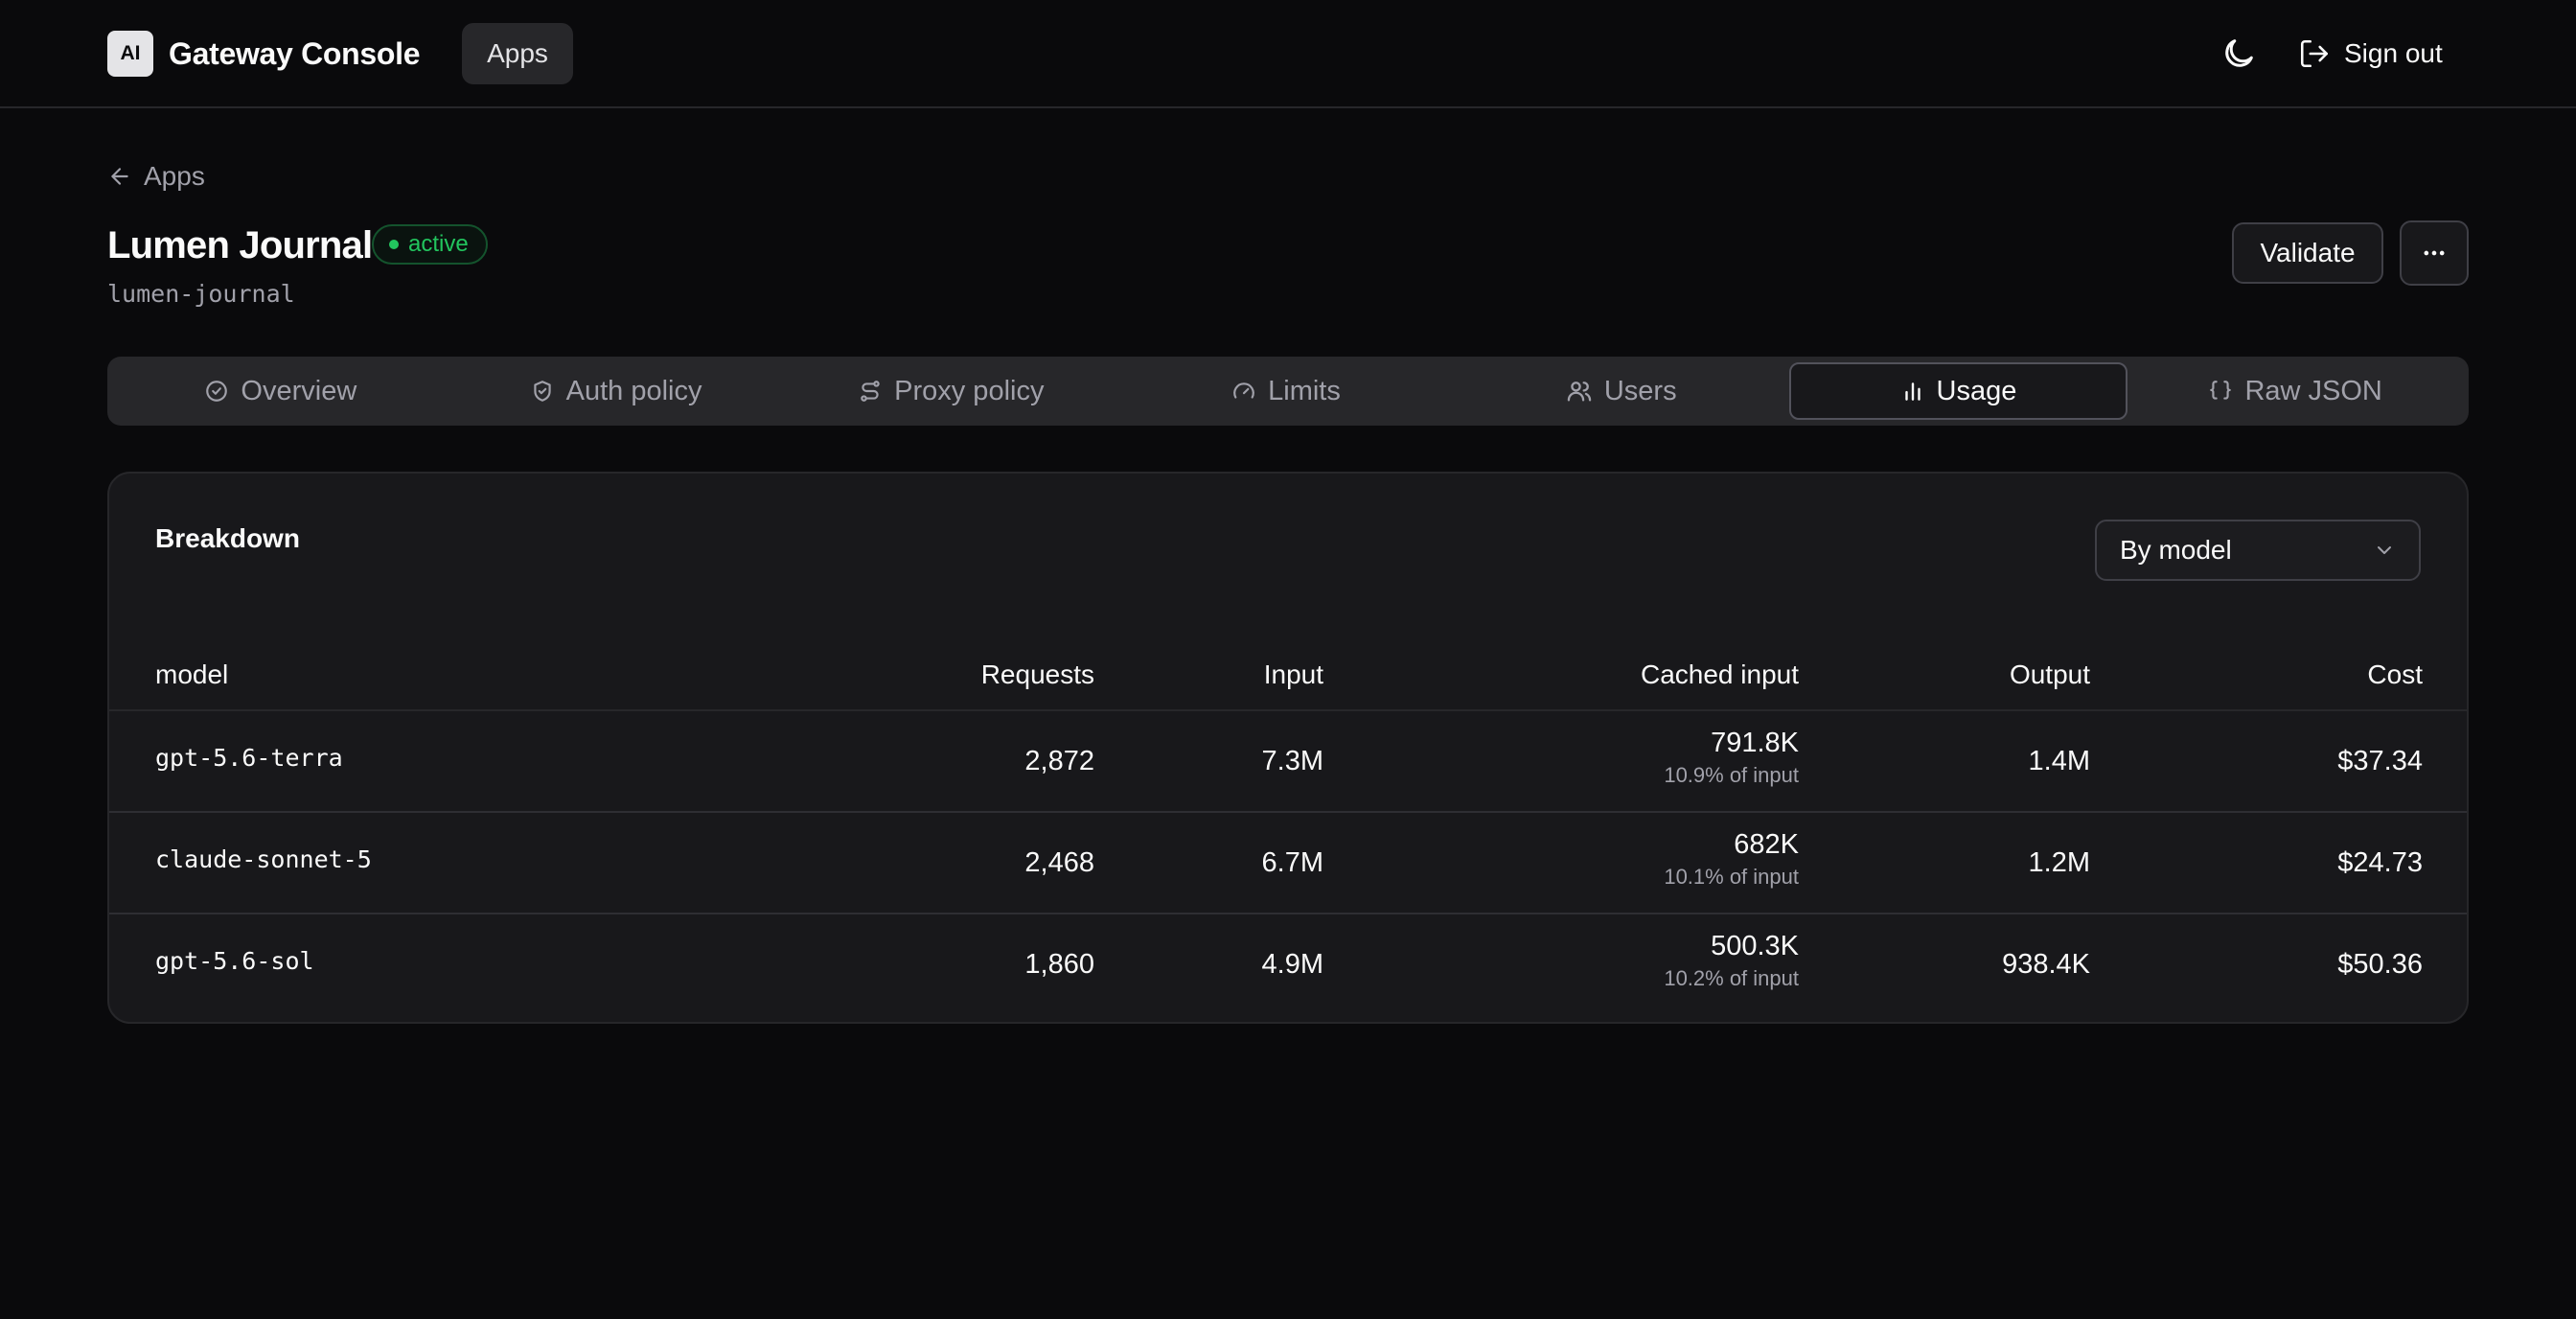  Describe the element at coordinates (1731, 877) in the screenshot. I see `cached-input-percent: 10.1% of input` at that location.